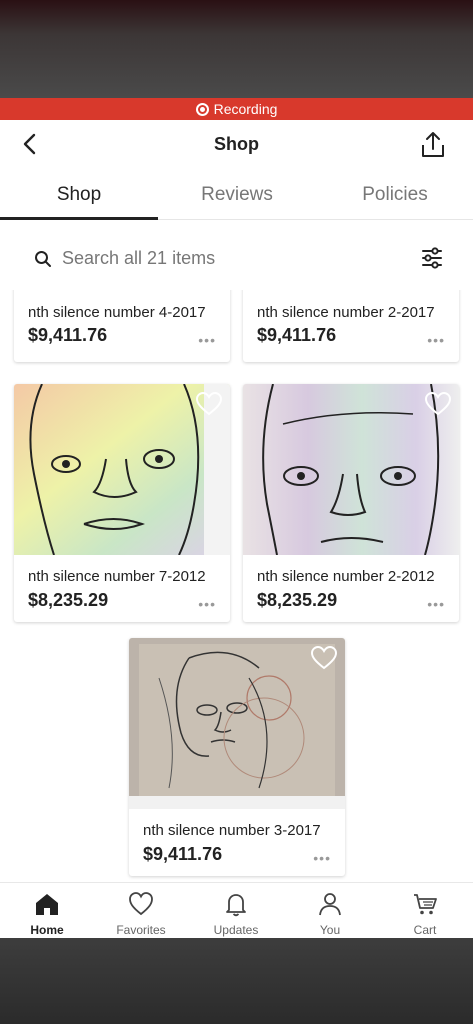  I want to click on nav-label: Updates, so click(236, 930).